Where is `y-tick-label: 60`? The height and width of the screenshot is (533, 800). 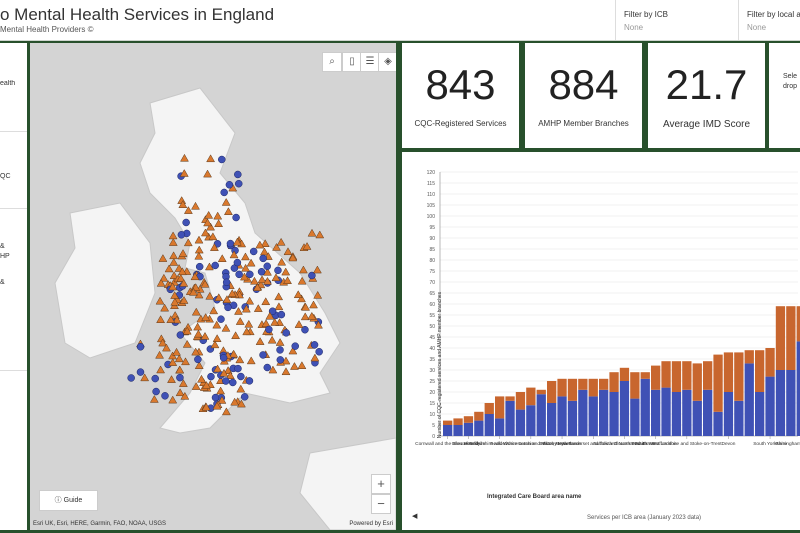 y-tick-label: 60 is located at coordinates (432, 305).